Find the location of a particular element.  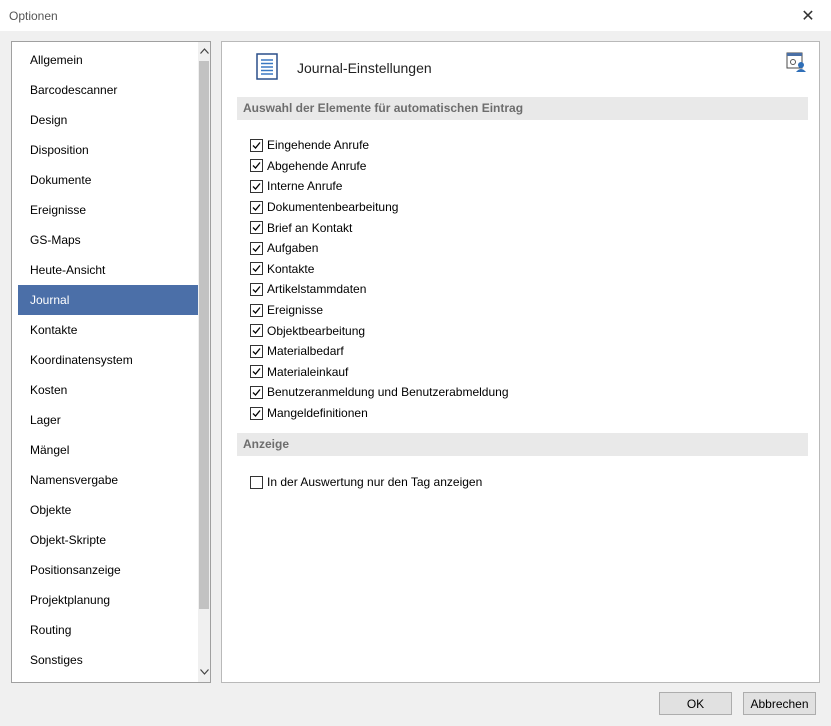

checkbox-row: Materialeinkauf is located at coordinates (379, 372).